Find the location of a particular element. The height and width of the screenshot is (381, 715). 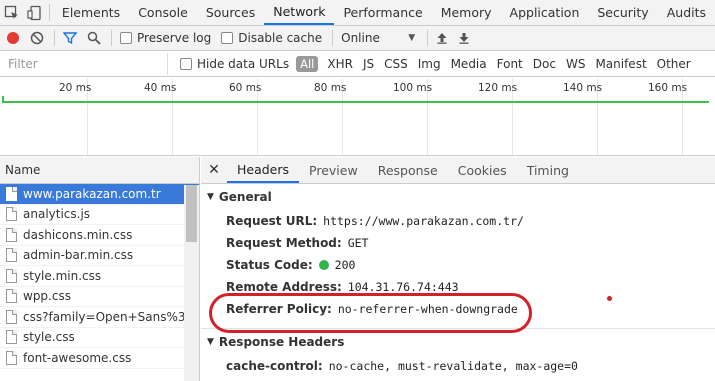

tab-memory: Memory is located at coordinates (466, 12).